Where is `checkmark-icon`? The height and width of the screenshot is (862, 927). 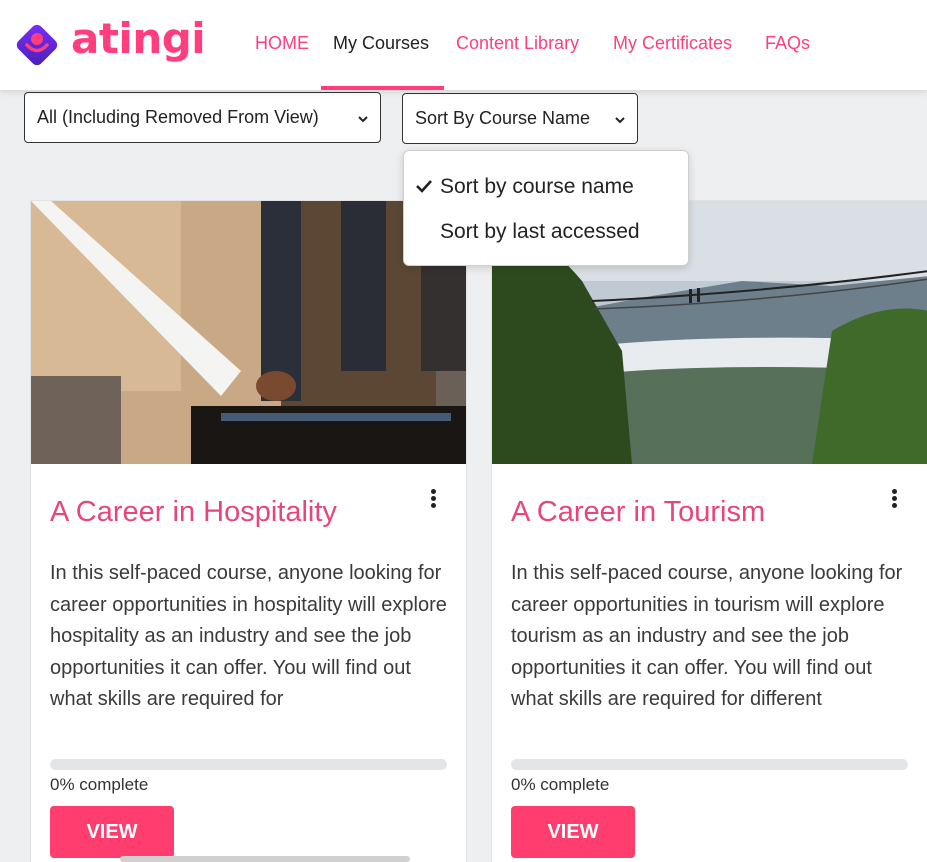
checkmark-icon is located at coordinates (424, 186).